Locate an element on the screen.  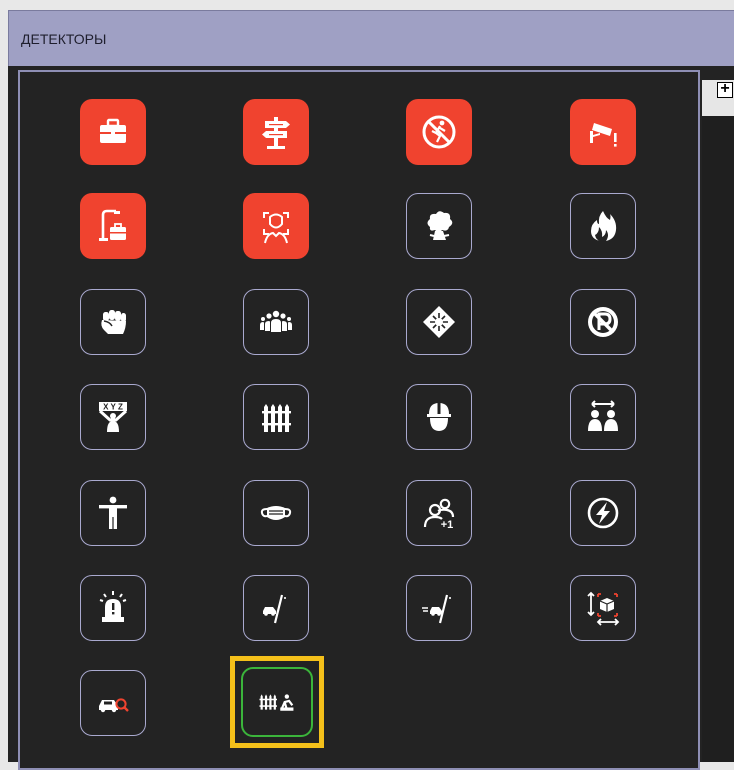
right-panel is located at coordinates (718, 439).